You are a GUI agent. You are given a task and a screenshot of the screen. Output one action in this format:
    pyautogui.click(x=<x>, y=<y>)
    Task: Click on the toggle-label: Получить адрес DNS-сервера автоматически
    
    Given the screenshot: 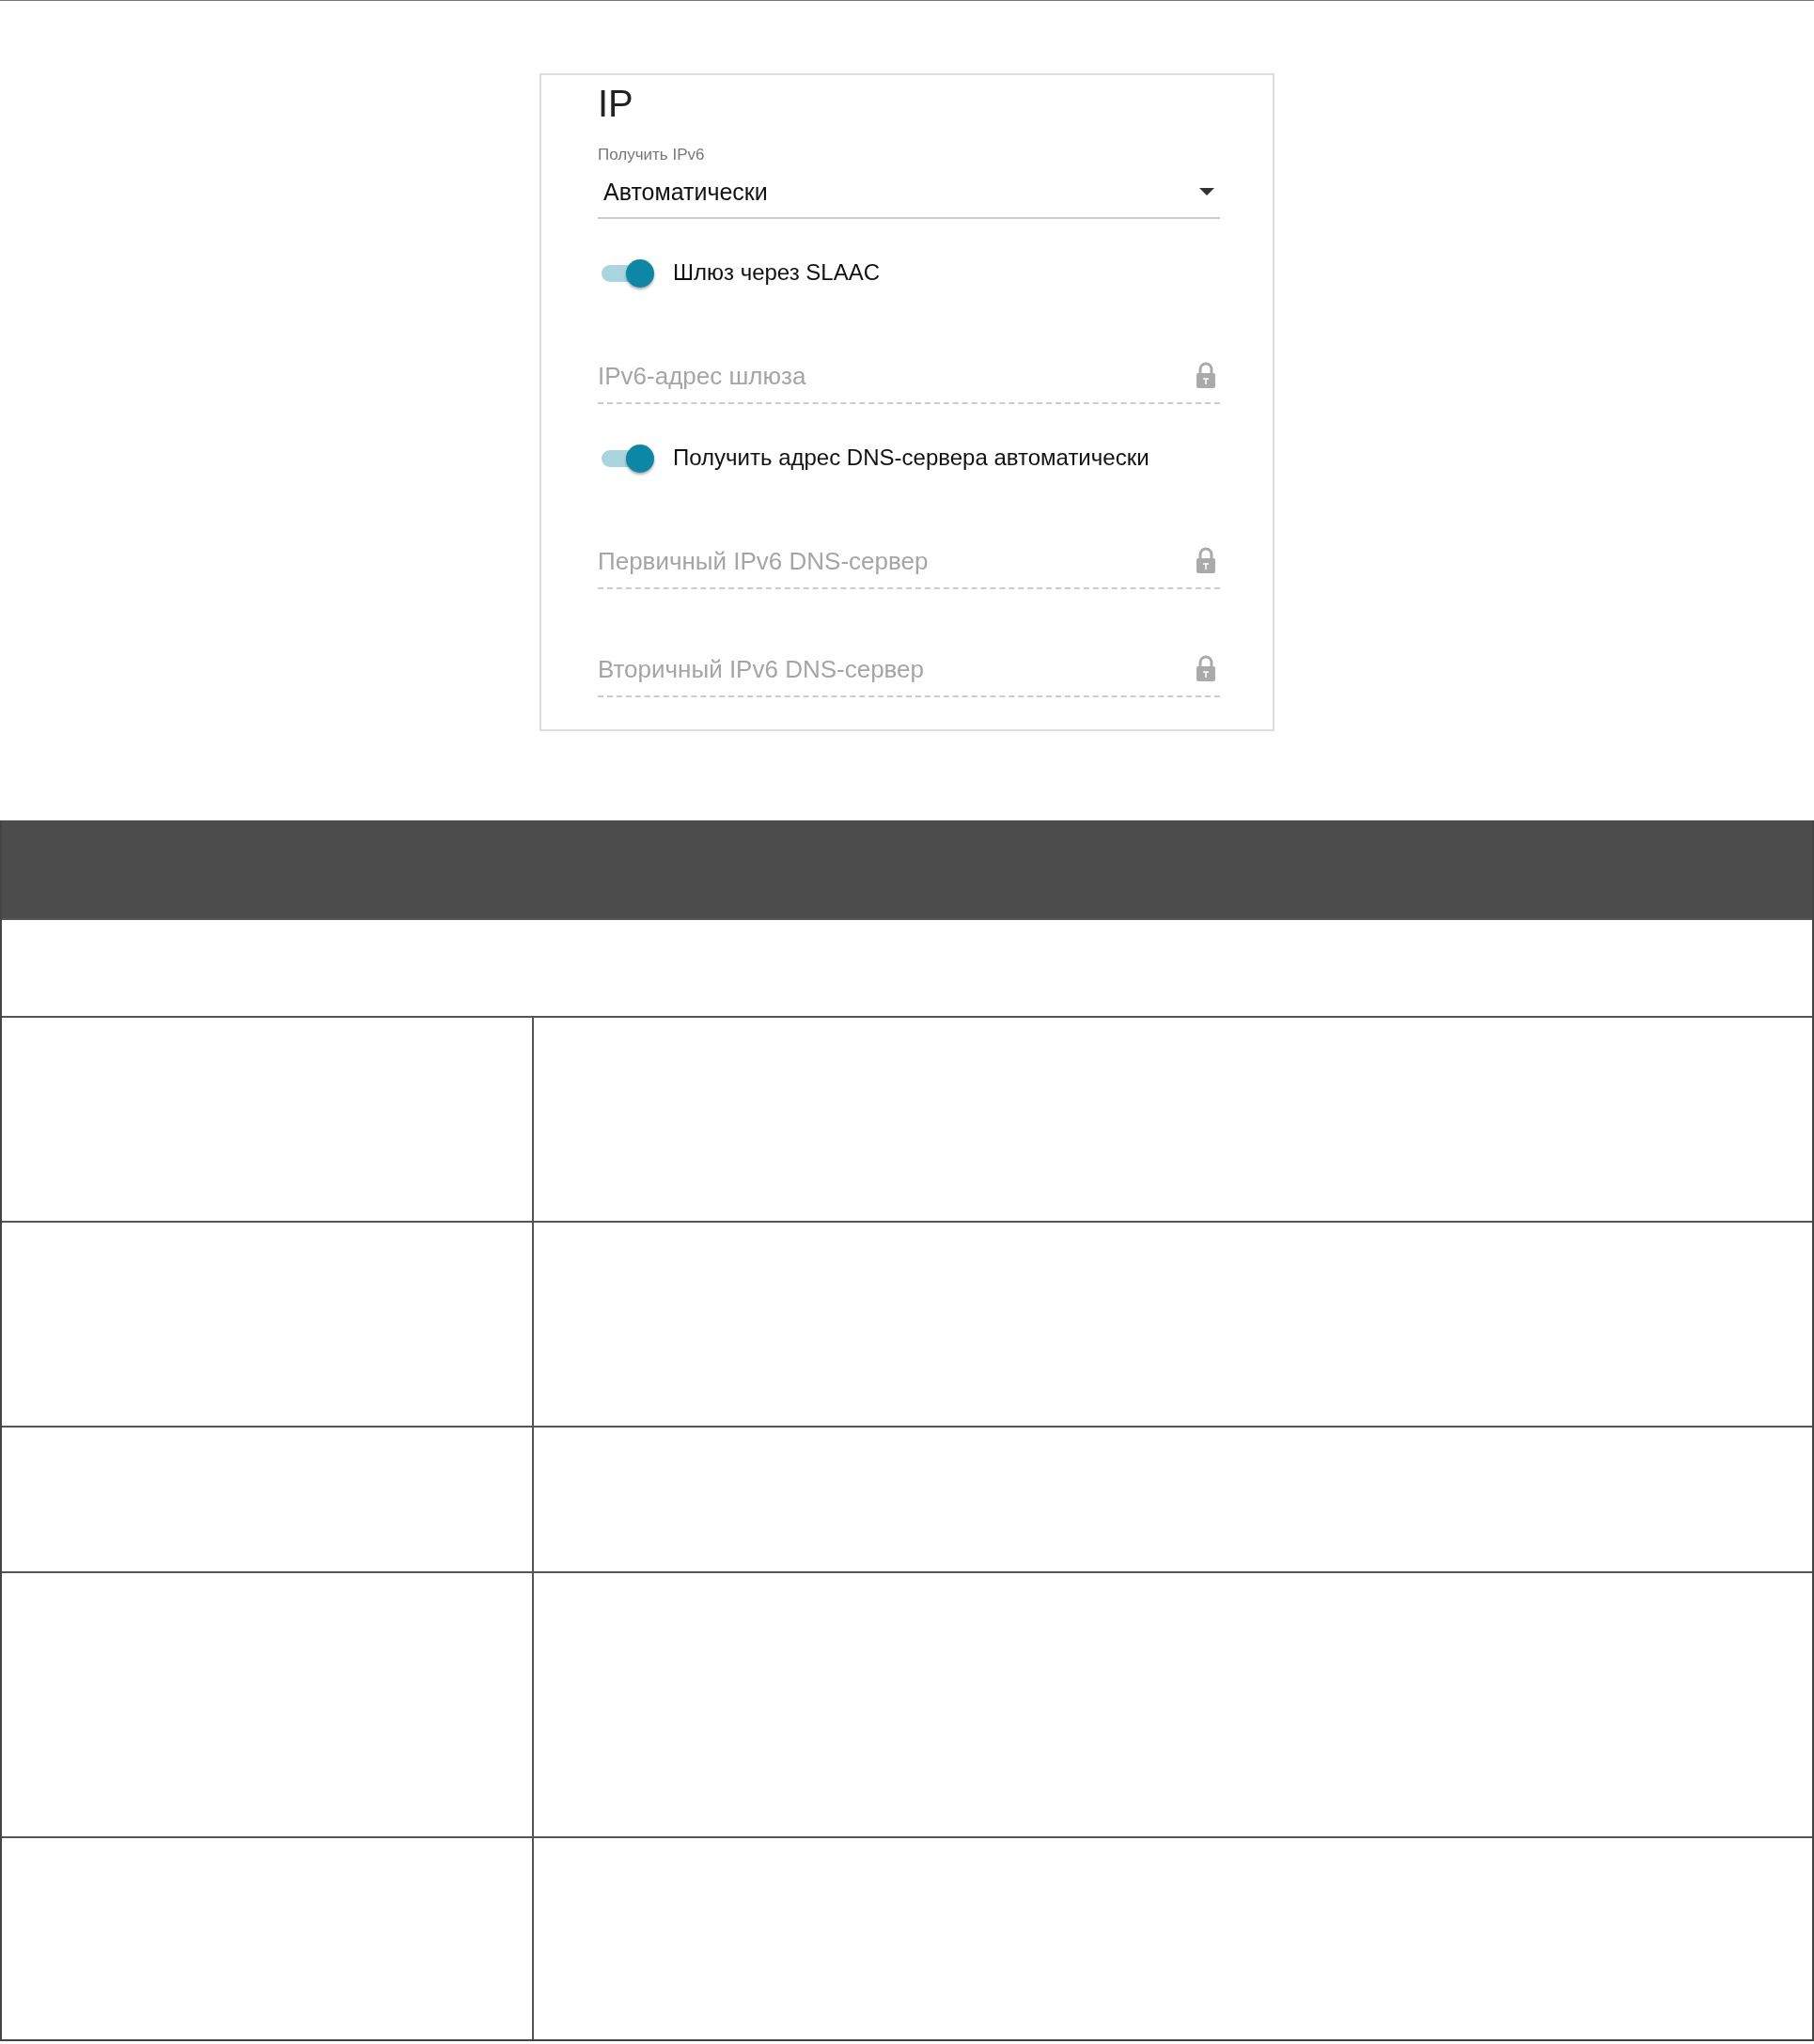 What is the action you would take?
    pyautogui.click(x=911, y=458)
    